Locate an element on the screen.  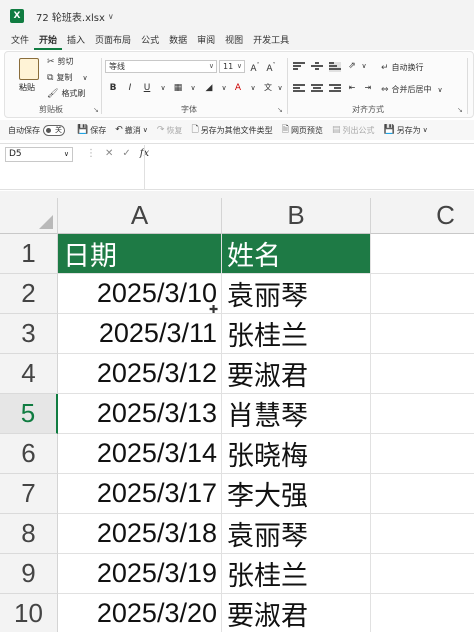
cell-name: 肖慧琴 is located at coordinates (296, 414).